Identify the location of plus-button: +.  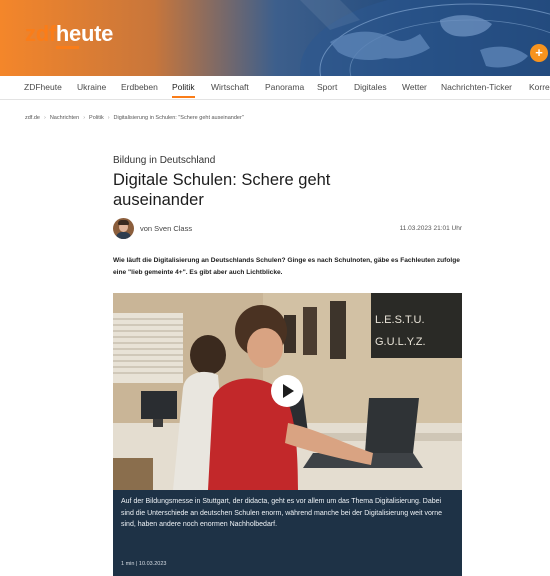
(539, 53).